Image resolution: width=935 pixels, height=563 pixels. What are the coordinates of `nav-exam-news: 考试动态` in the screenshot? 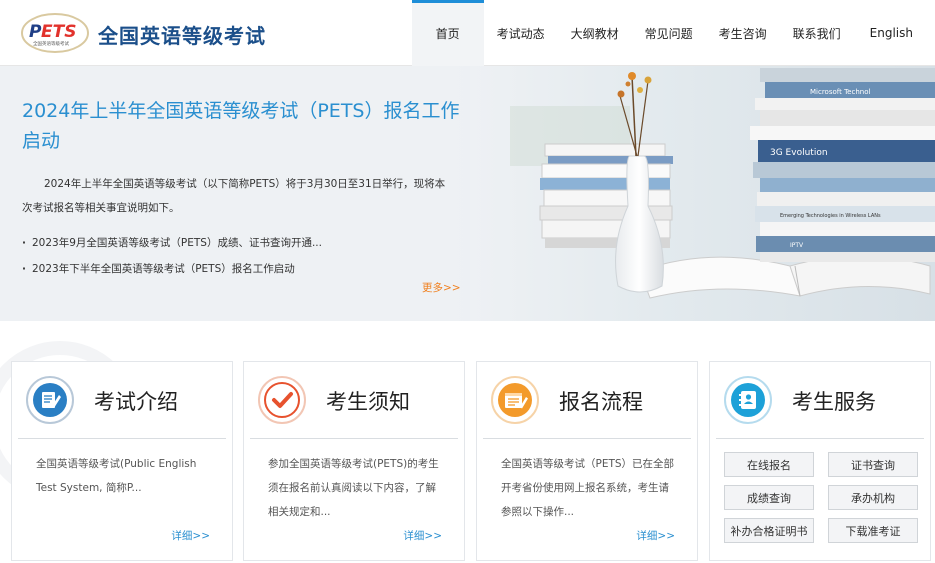 It's located at (521, 33).